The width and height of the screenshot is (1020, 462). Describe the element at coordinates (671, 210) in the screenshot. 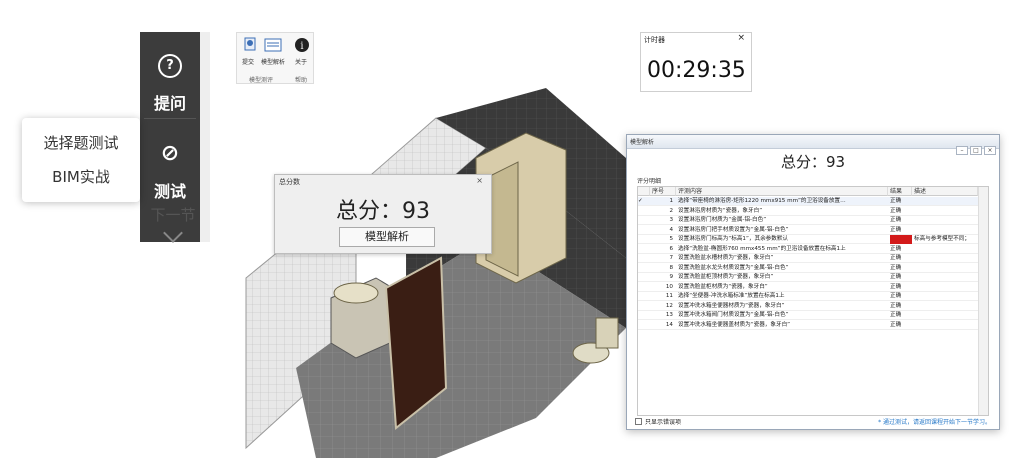

I see `row-index: 2` at that location.